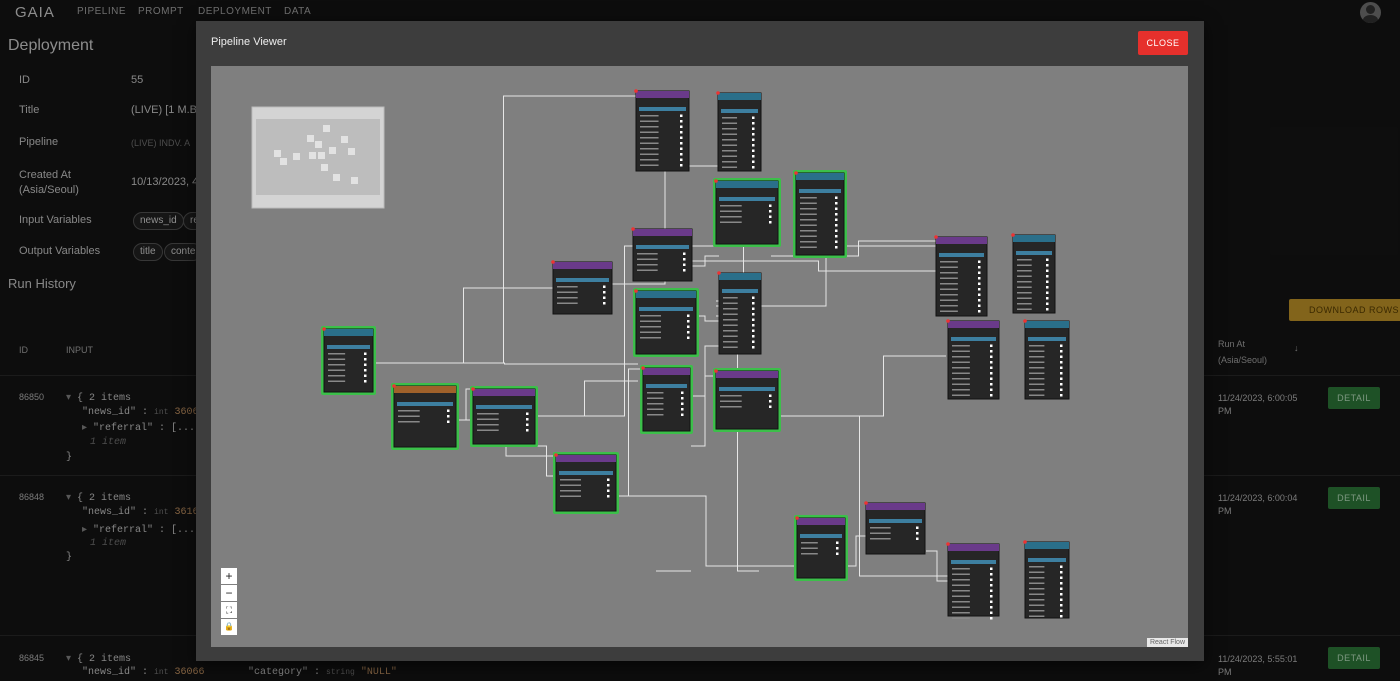  What do you see at coordinates (229, 593) in the screenshot?
I see `zoom-out-icon: −` at bounding box center [229, 593].